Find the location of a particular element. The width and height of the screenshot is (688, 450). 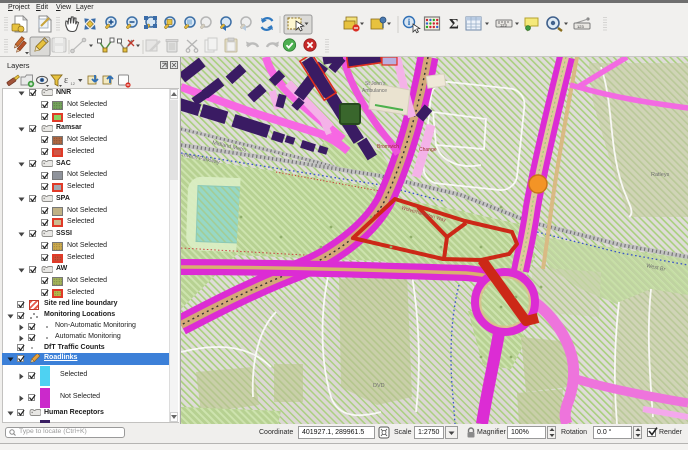

svg-text: 12 is located at coordinates (73, 83).